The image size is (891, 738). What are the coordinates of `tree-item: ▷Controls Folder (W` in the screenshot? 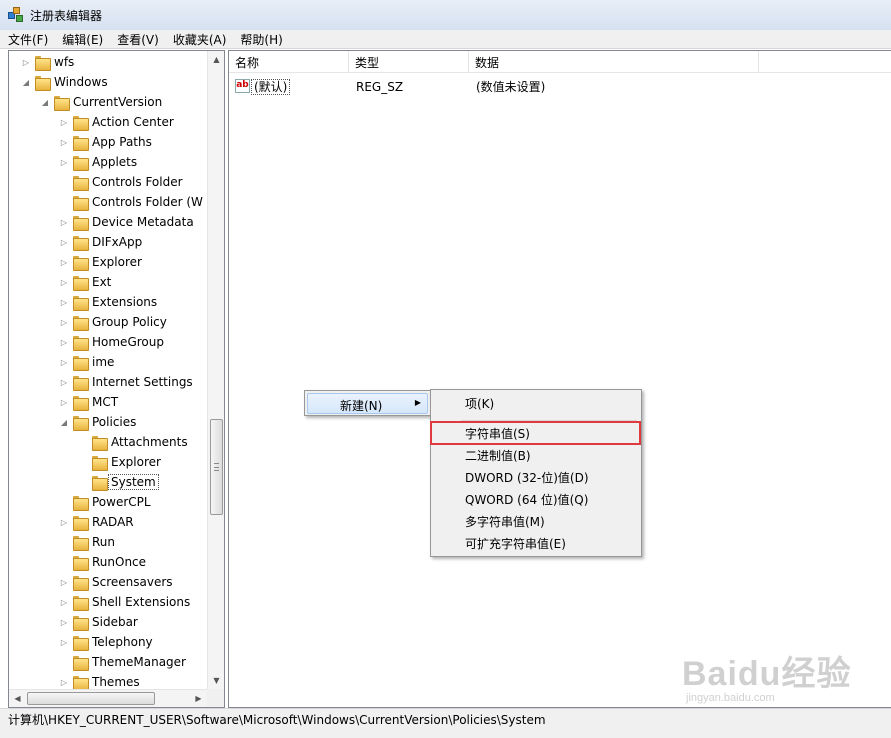 It's located at (133, 202).